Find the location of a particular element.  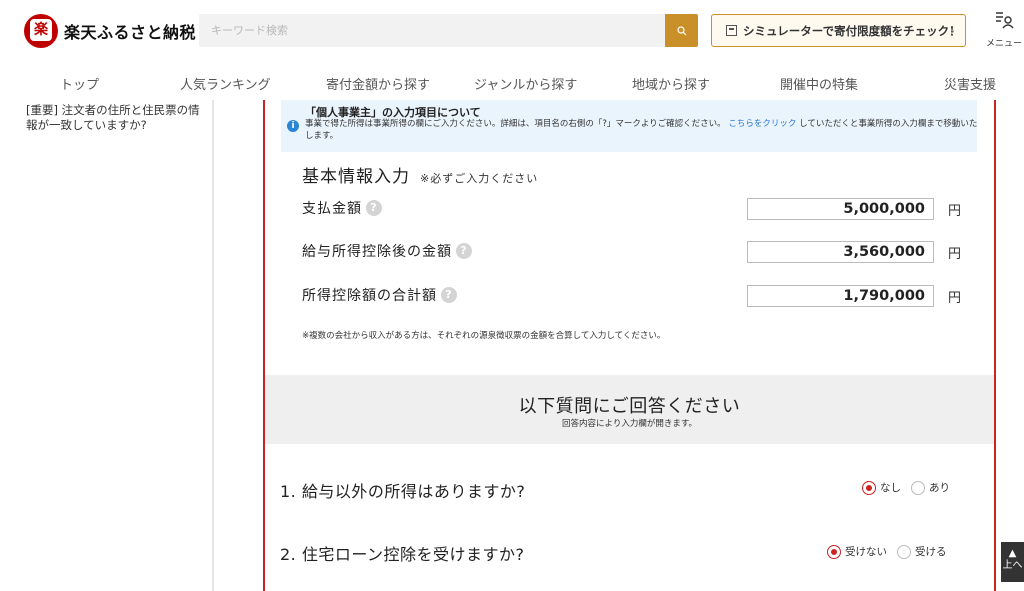

nav-item-top: トップ is located at coordinates (79, 83).